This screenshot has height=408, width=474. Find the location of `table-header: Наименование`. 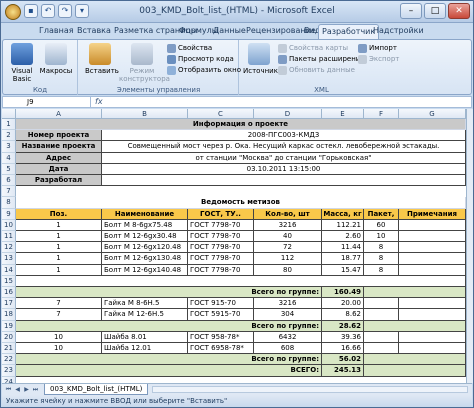

table-header: Наименование is located at coordinates (145, 214).